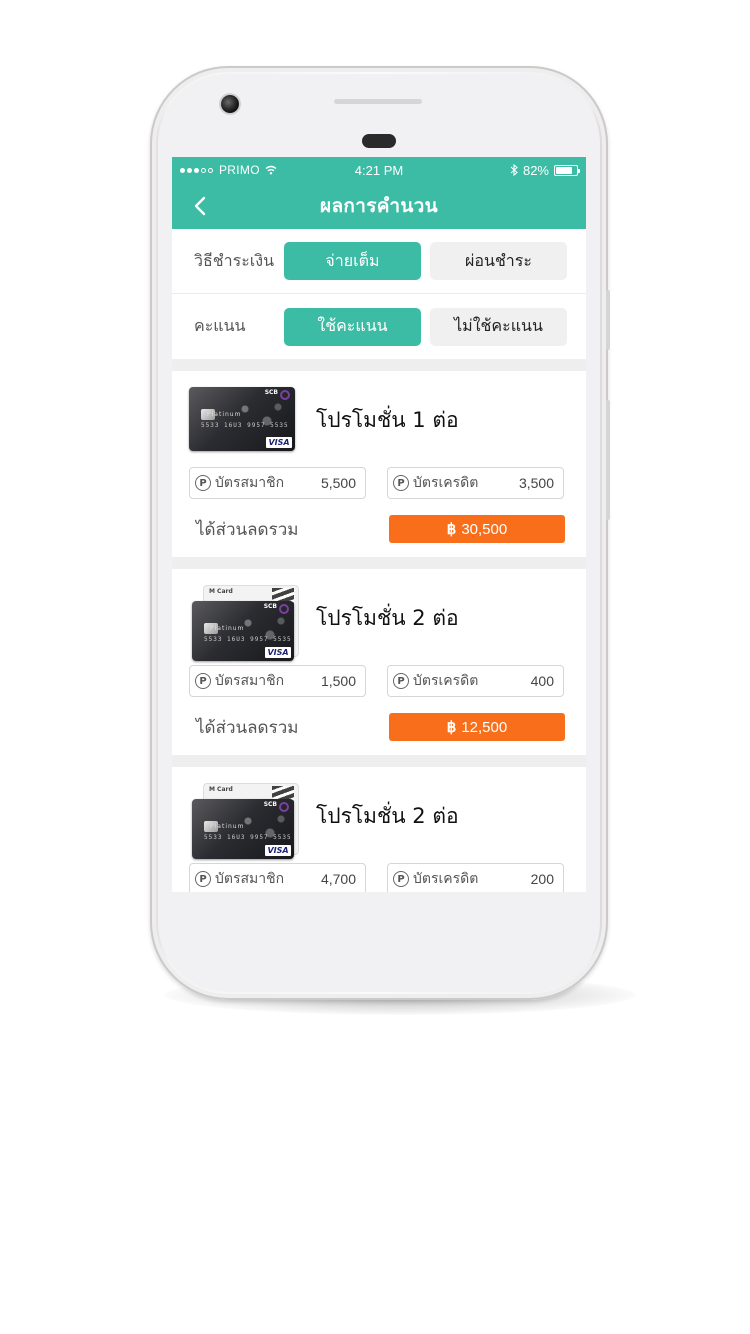 This screenshot has width=750, height=1334. What do you see at coordinates (377, 529) in the screenshot?
I see `total-discount-row: ได้ส่วนลดรวม ฿ 30,500` at bounding box center [377, 529].